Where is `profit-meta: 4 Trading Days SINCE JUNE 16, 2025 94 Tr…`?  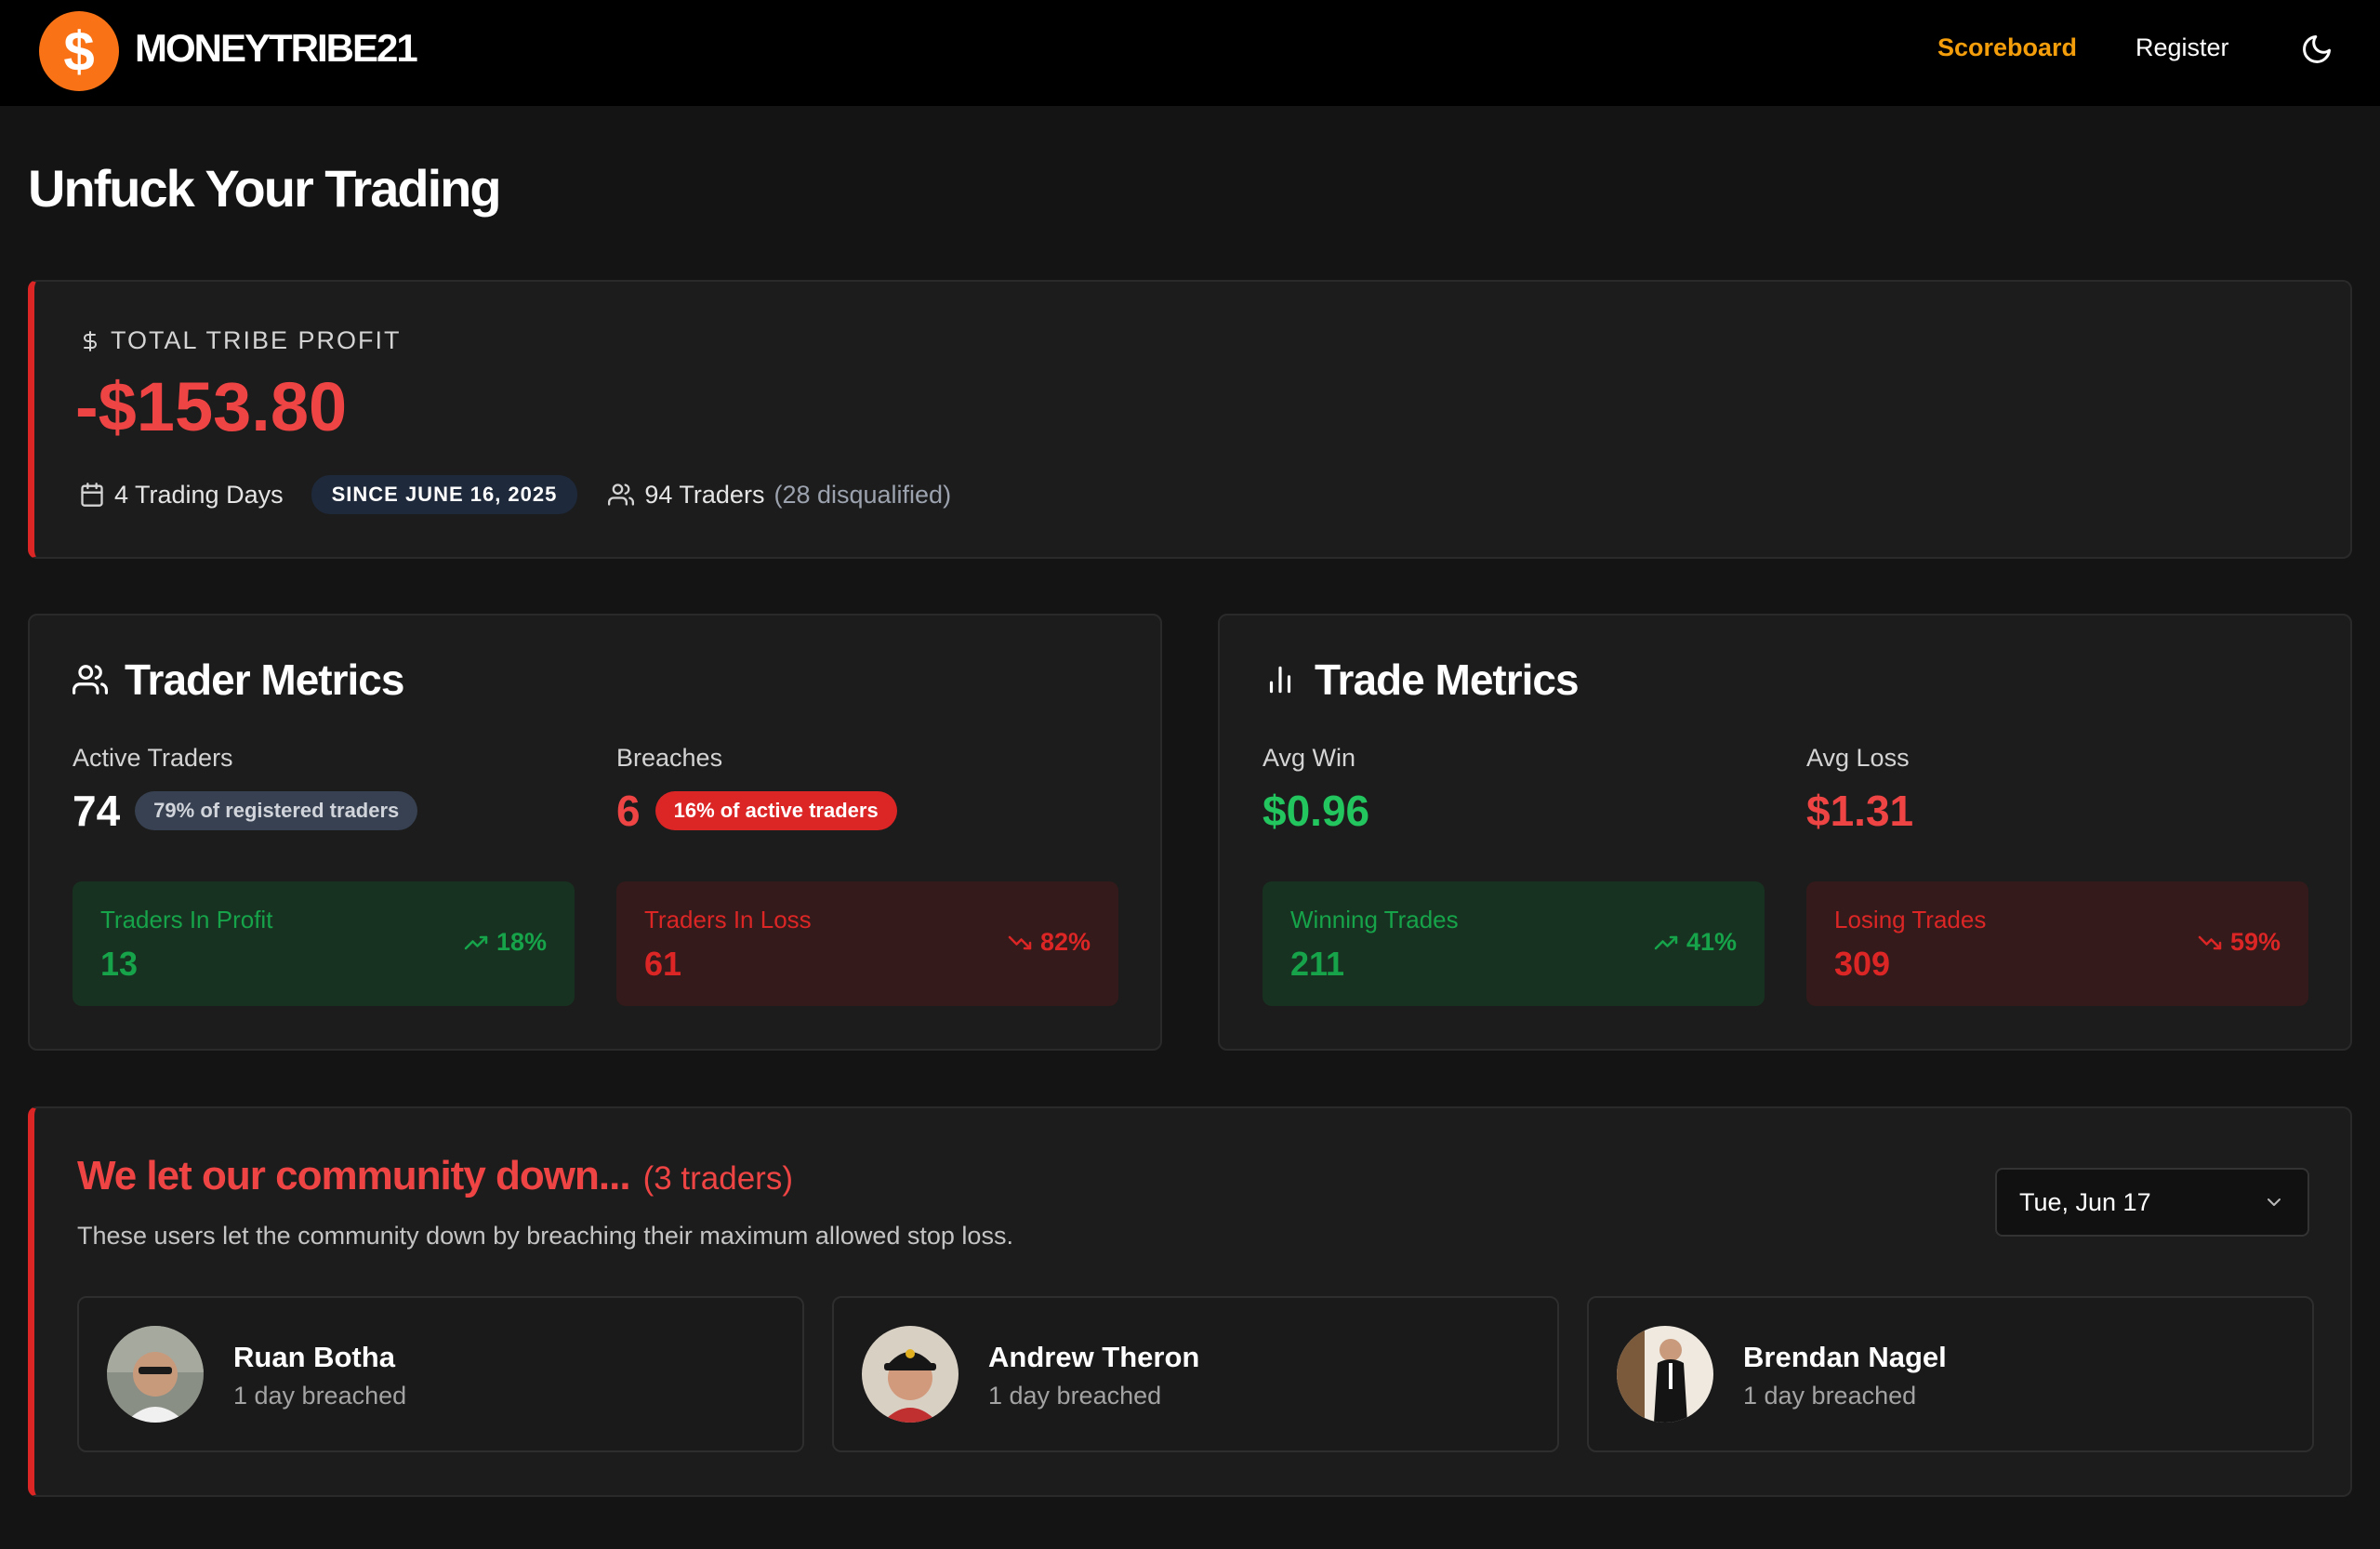 profit-meta: 4 Trading Days SINCE JUNE 16, 2025 94 Tr… is located at coordinates (515, 494).